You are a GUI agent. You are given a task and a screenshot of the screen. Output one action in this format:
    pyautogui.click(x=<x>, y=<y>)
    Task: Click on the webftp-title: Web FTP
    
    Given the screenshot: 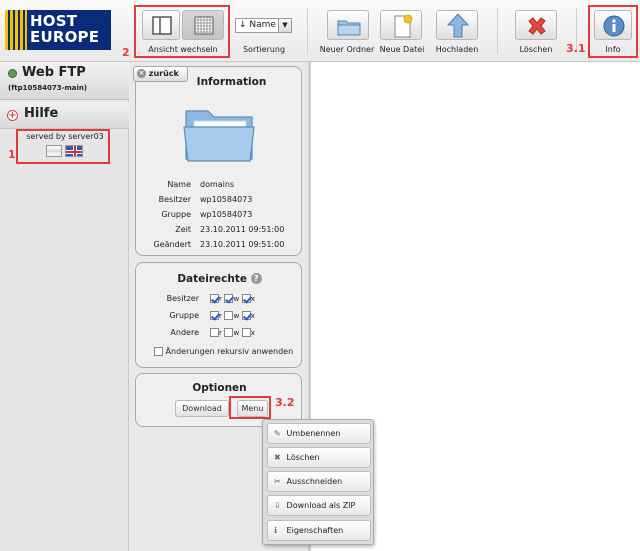 What is the action you would take?
    pyautogui.click(x=54, y=72)
    